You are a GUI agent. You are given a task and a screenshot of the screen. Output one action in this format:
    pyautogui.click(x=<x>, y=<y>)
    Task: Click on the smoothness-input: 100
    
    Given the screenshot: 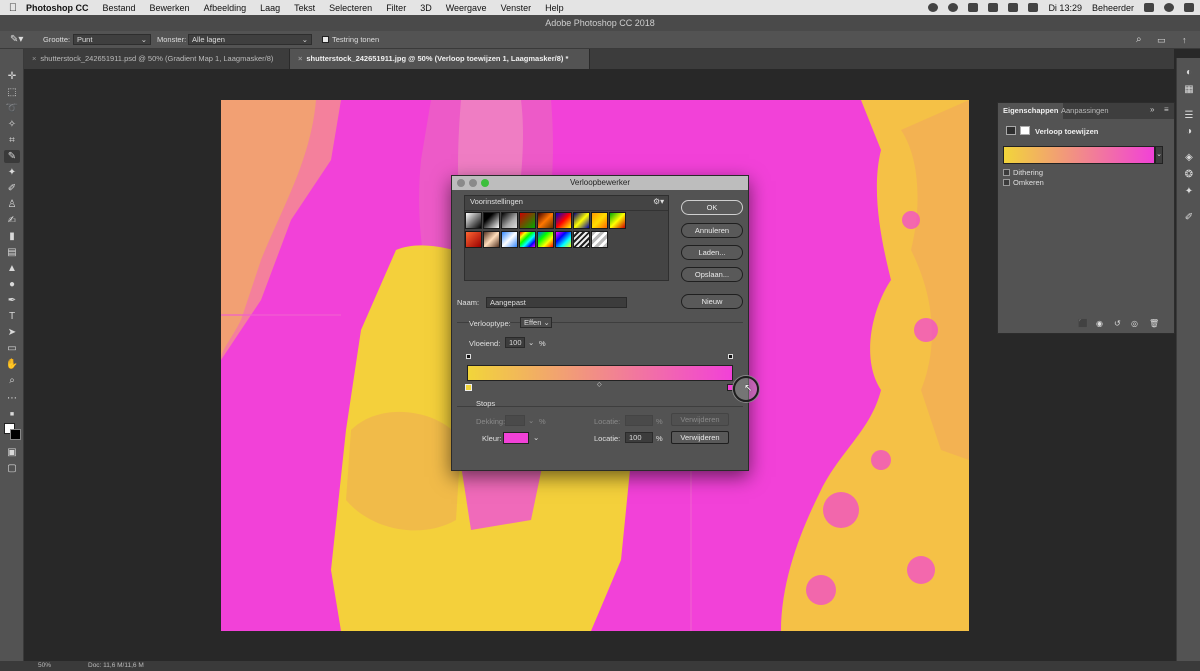 What is the action you would take?
    pyautogui.click(x=515, y=342)
    